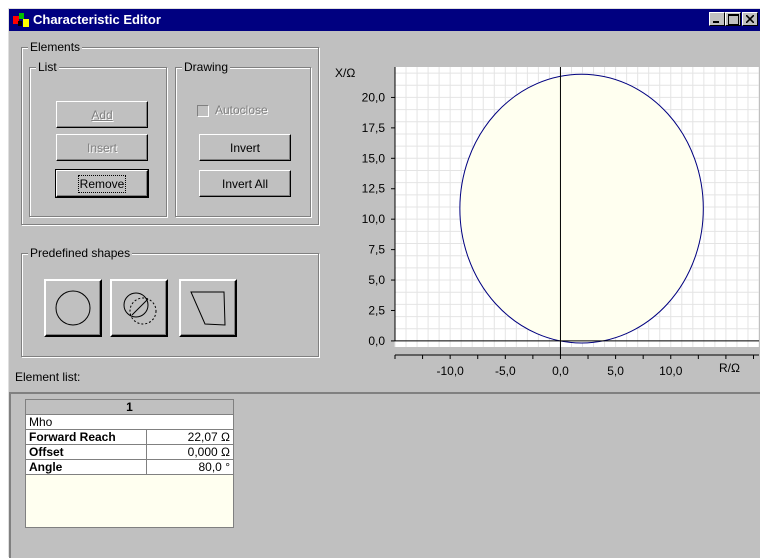 This screenshot has height=558, width=768. What do you see at coordinates (47, 67) in the screenshot?
I see `list-group-label: List` at bounding box center [47, 67].